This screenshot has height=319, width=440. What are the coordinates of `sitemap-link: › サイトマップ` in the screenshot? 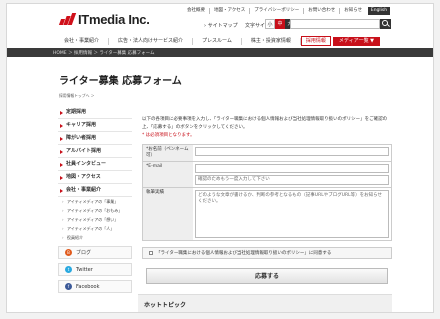 It's located at (221, 25).